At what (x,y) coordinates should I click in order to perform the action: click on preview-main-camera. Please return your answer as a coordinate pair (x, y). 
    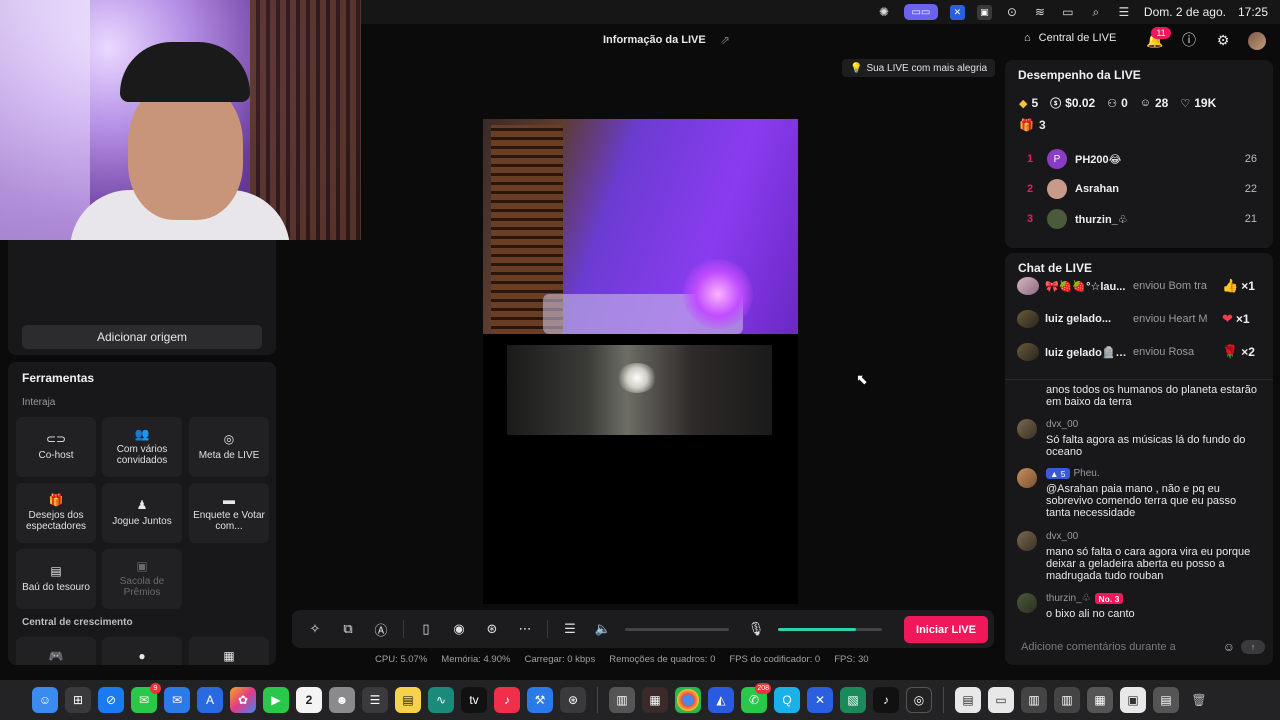
    Looking at the image, I should click on (640, 226).